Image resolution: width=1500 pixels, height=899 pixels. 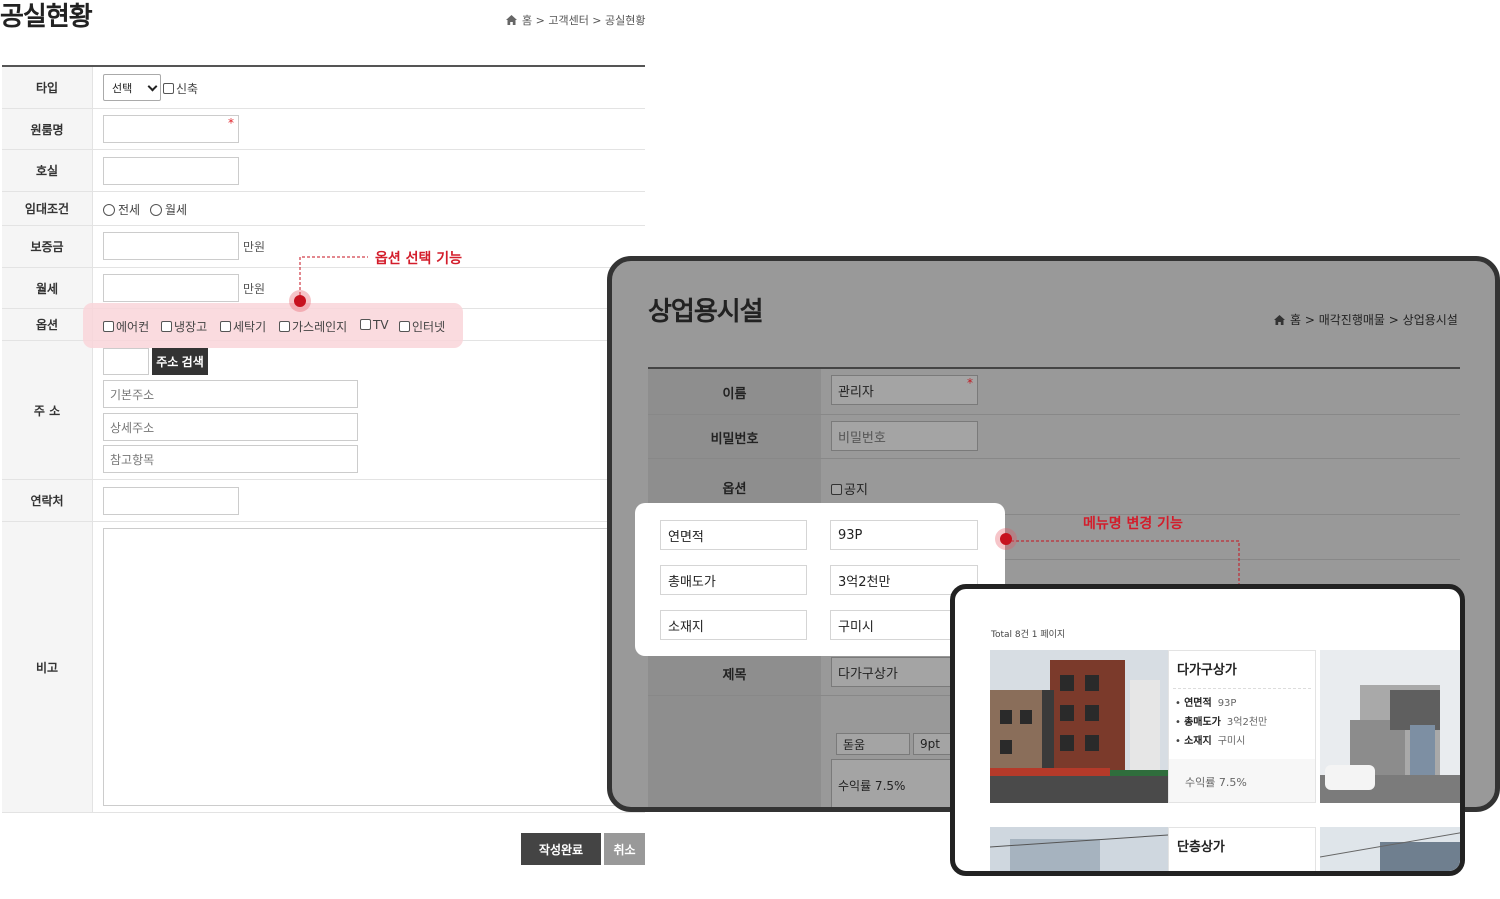 I want to click on base-address-input: 기본주소, so click(x=230, y=394).